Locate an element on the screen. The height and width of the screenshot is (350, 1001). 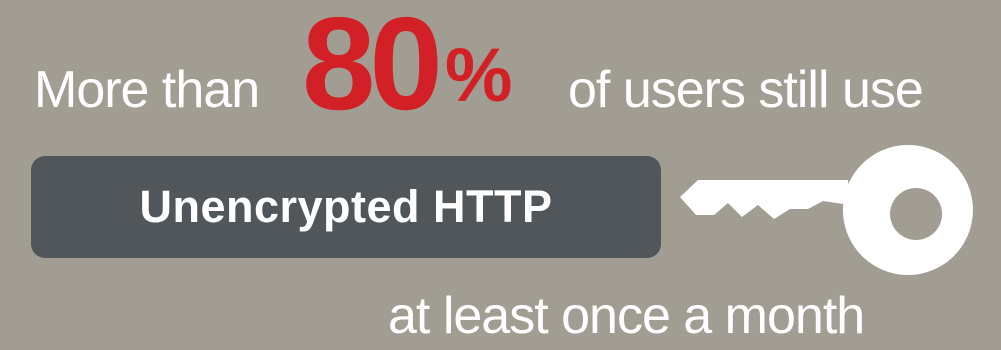
headline-suffix: of users still use is located at coordinates (746, 90).